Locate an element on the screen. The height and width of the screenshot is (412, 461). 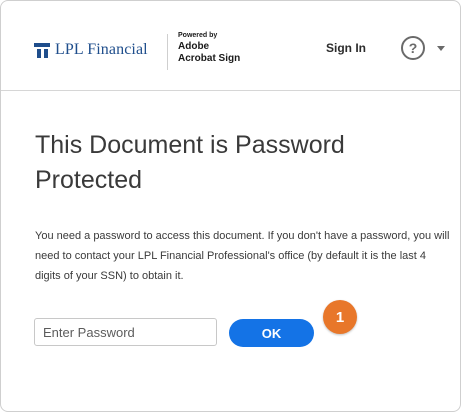
help-icon: ? is located at coordinates (413, 48).